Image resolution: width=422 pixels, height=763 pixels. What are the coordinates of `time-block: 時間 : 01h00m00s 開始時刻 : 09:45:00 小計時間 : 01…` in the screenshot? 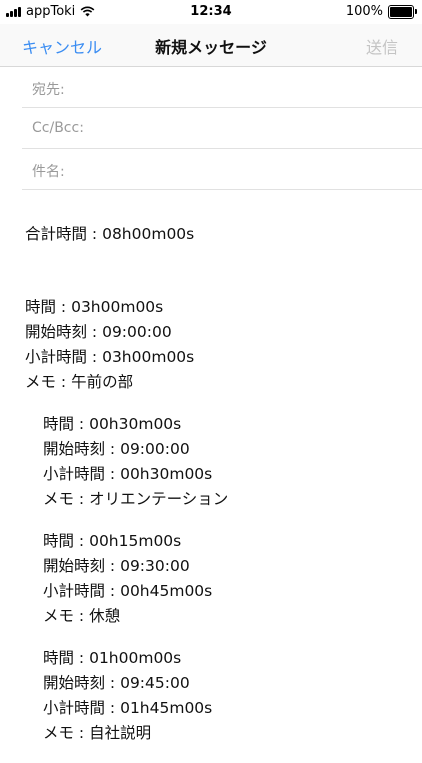 It's located at (220, 696).